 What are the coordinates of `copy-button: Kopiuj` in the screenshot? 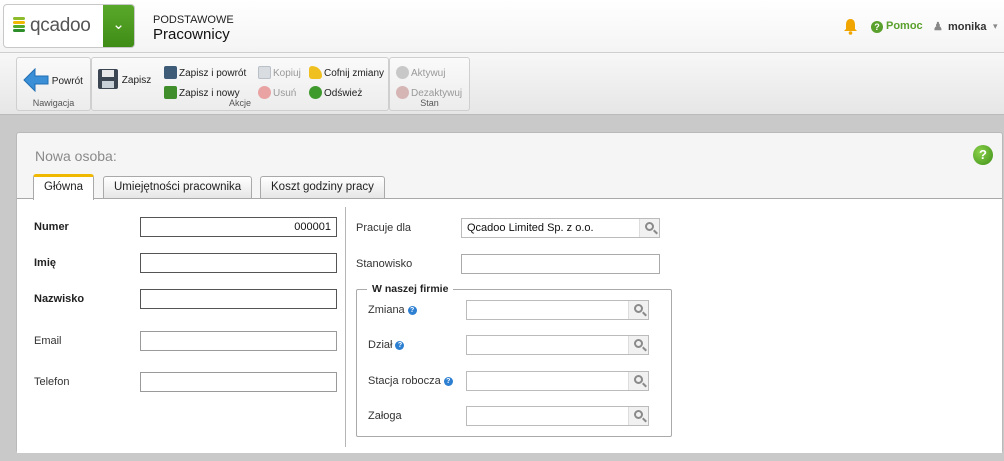 It's located at (279, 72).